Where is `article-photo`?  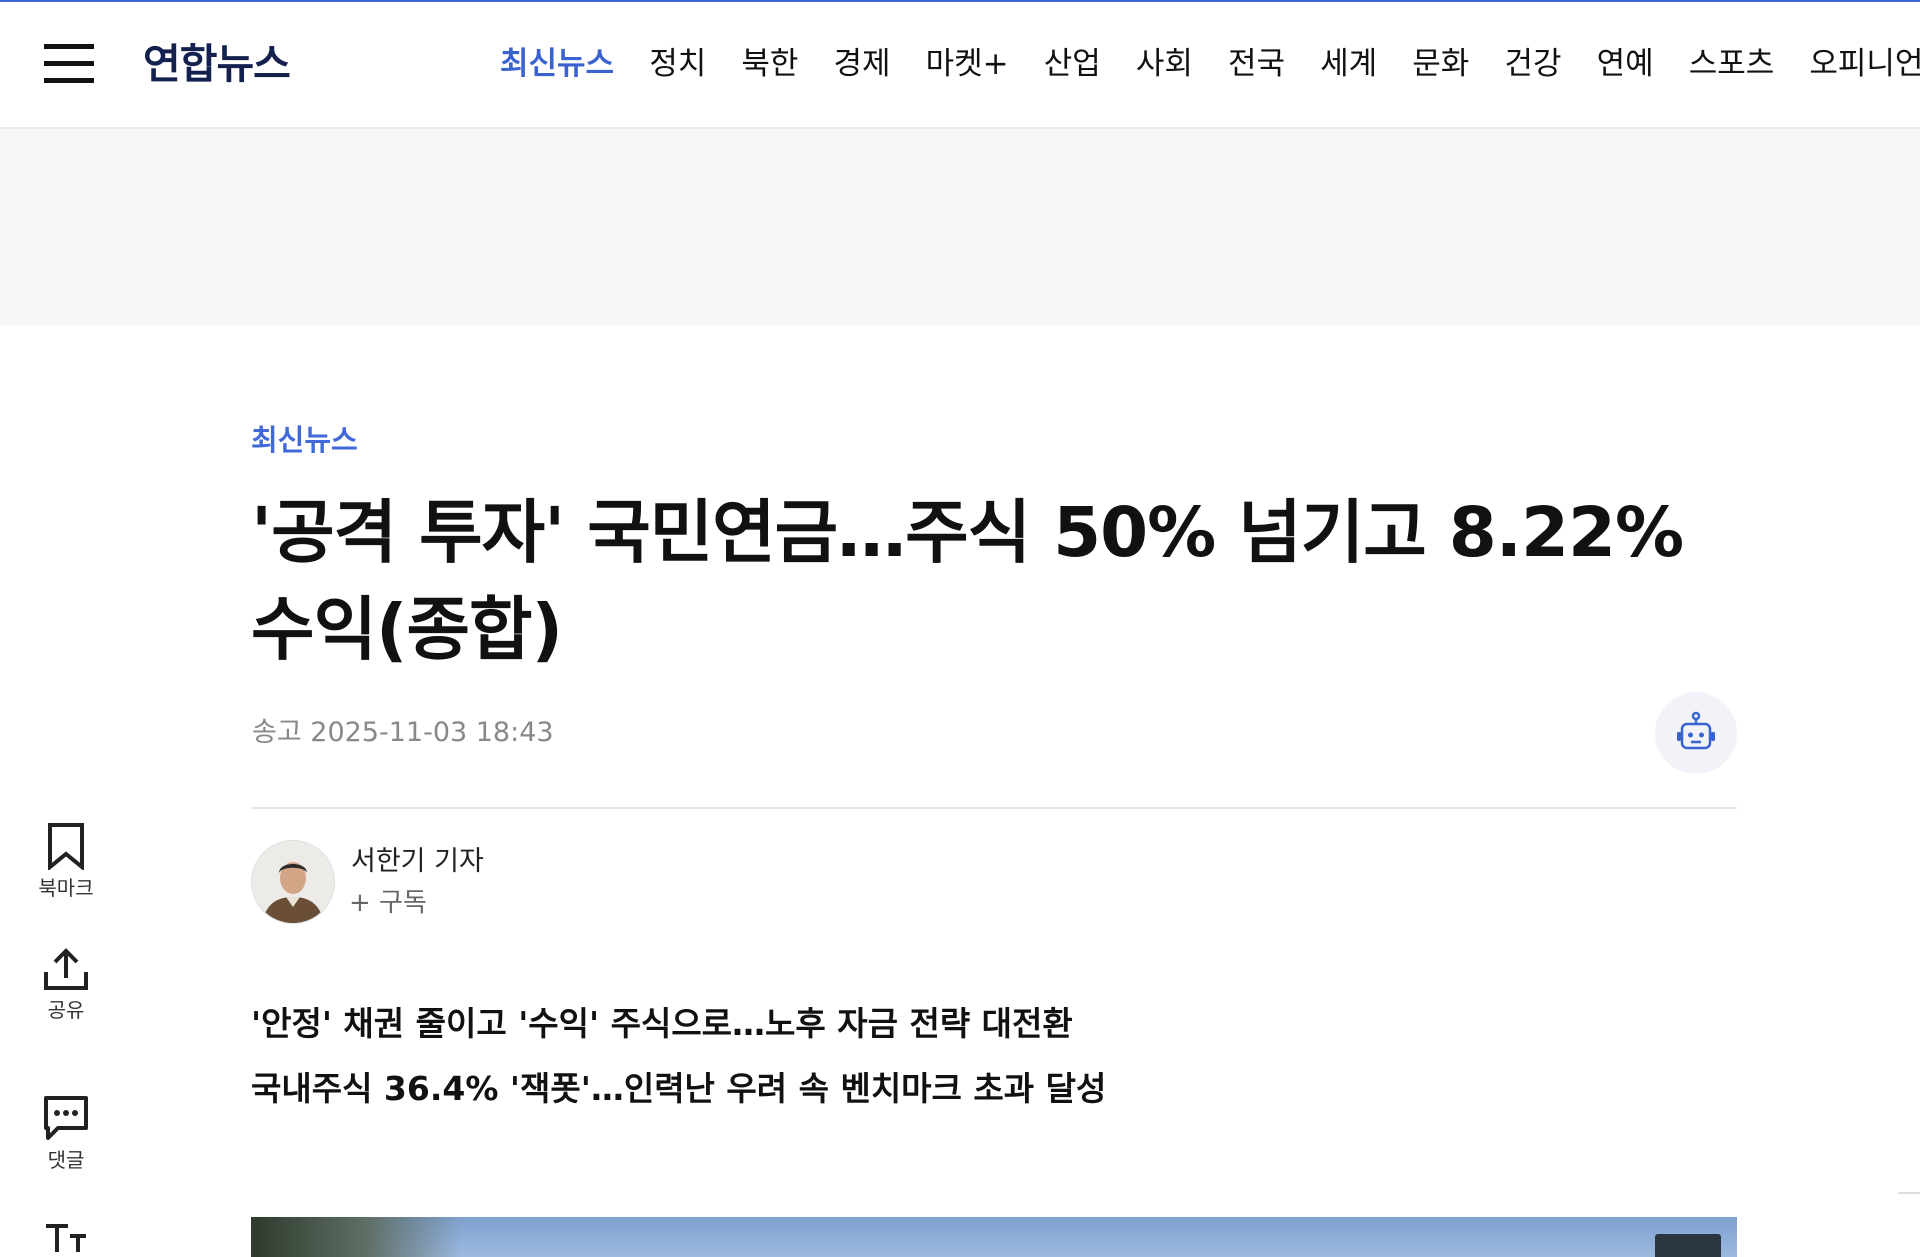 article-photo is located at coordinates (994, 1237).